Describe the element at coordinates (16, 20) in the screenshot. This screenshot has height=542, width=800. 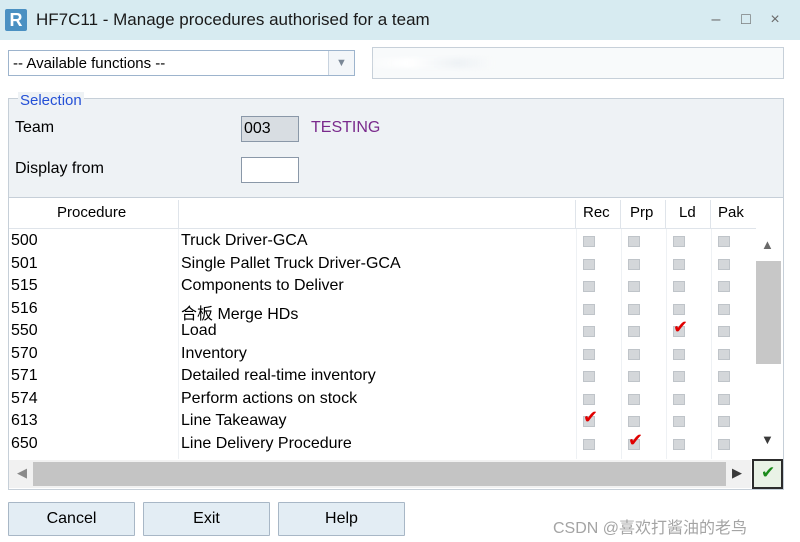
I see `app-logo: R` at that location.